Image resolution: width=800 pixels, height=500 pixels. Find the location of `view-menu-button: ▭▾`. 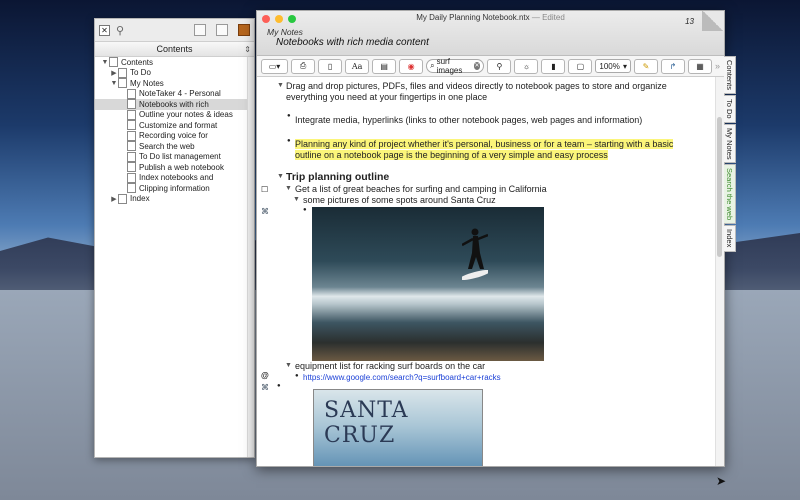

view-menu-button: ▭▾ is located at coordinates (275, 66).